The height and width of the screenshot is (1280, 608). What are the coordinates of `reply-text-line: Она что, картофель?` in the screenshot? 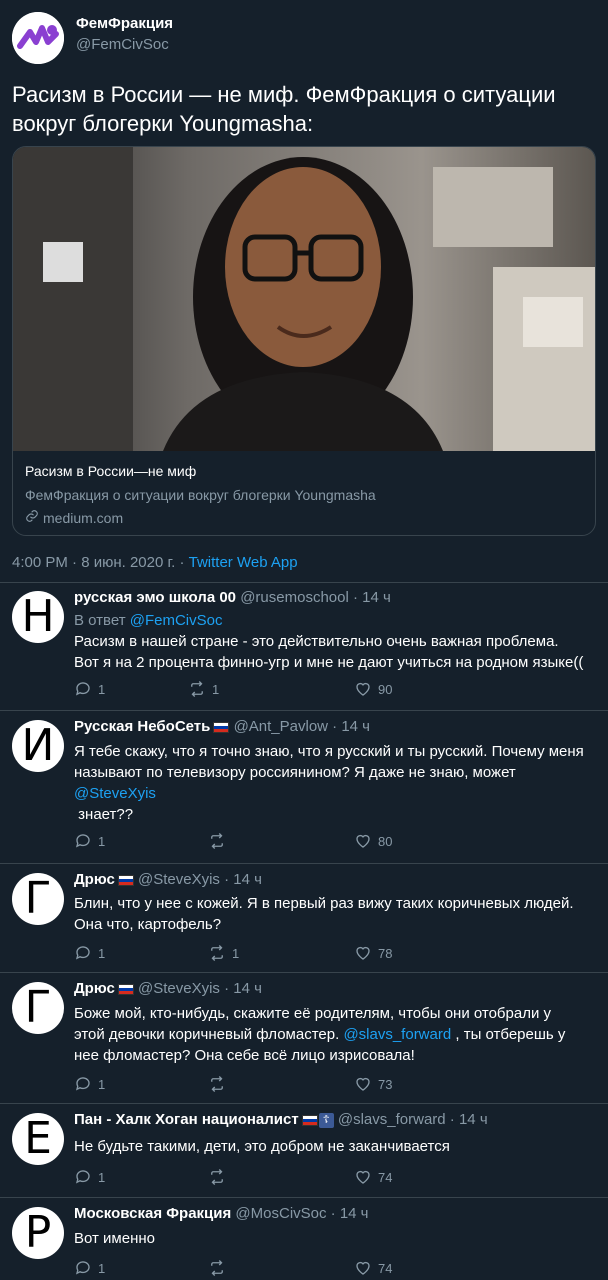 It's located at (148, 924).